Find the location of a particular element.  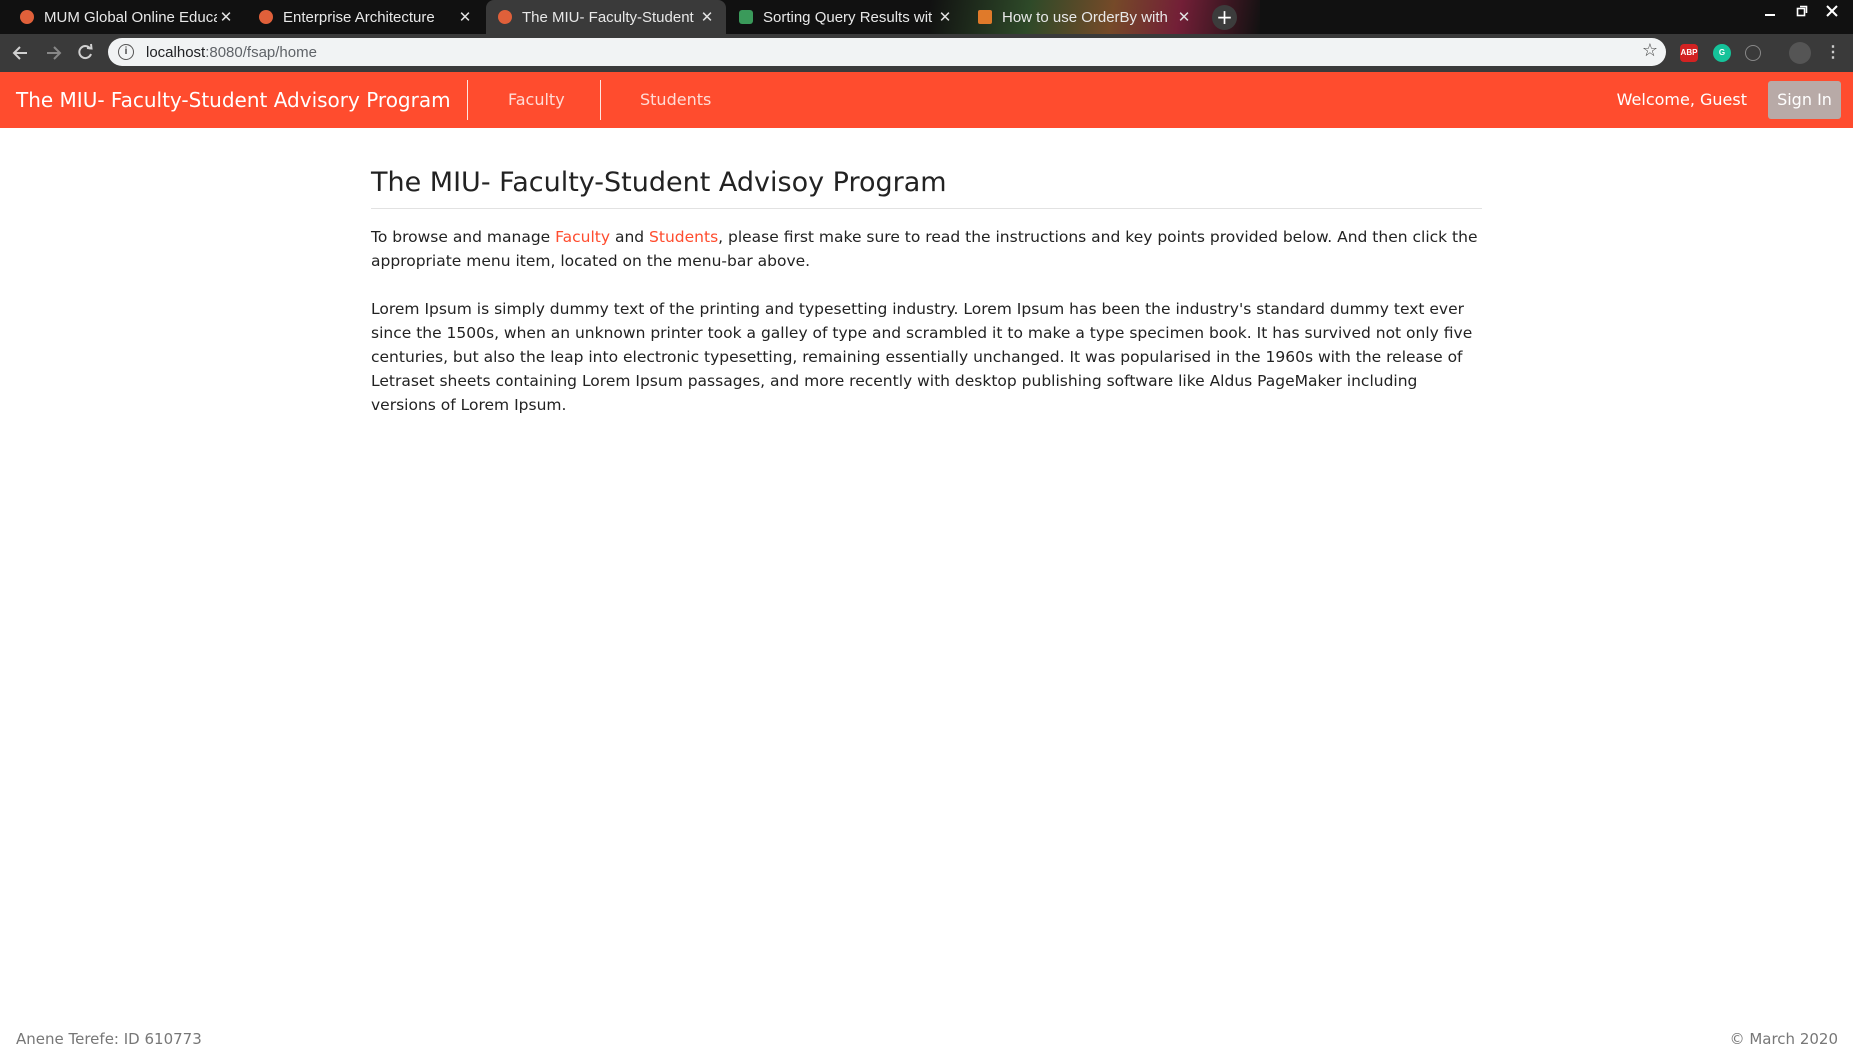

close-window-icon is located at coordinates (1832, 13).